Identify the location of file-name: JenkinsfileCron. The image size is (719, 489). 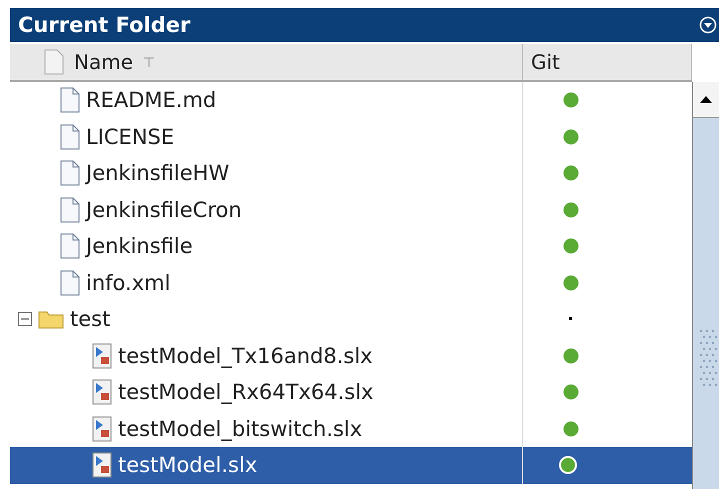
(164, 210).